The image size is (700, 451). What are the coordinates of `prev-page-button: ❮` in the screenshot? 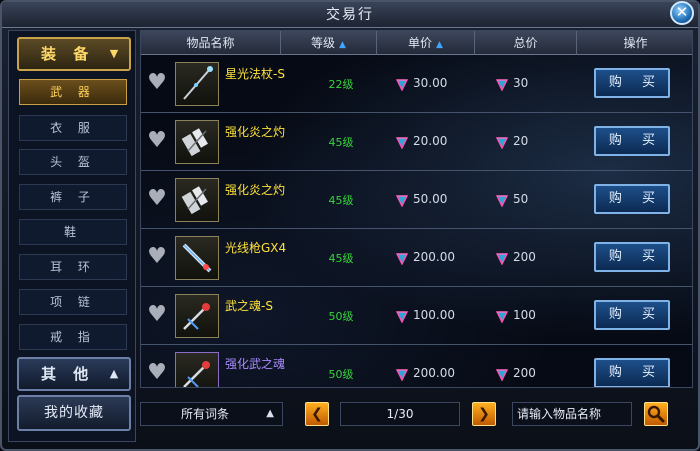 It's located at (317, 414).